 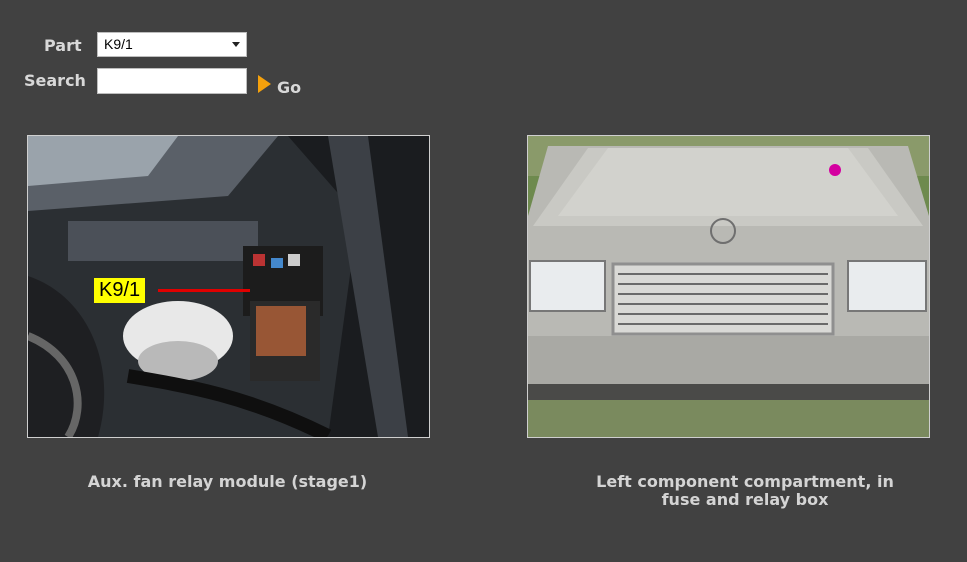 What do you see at coordinates (172, 81) in the screenshot?
I see `search-input` at bounding box center [172, 81].